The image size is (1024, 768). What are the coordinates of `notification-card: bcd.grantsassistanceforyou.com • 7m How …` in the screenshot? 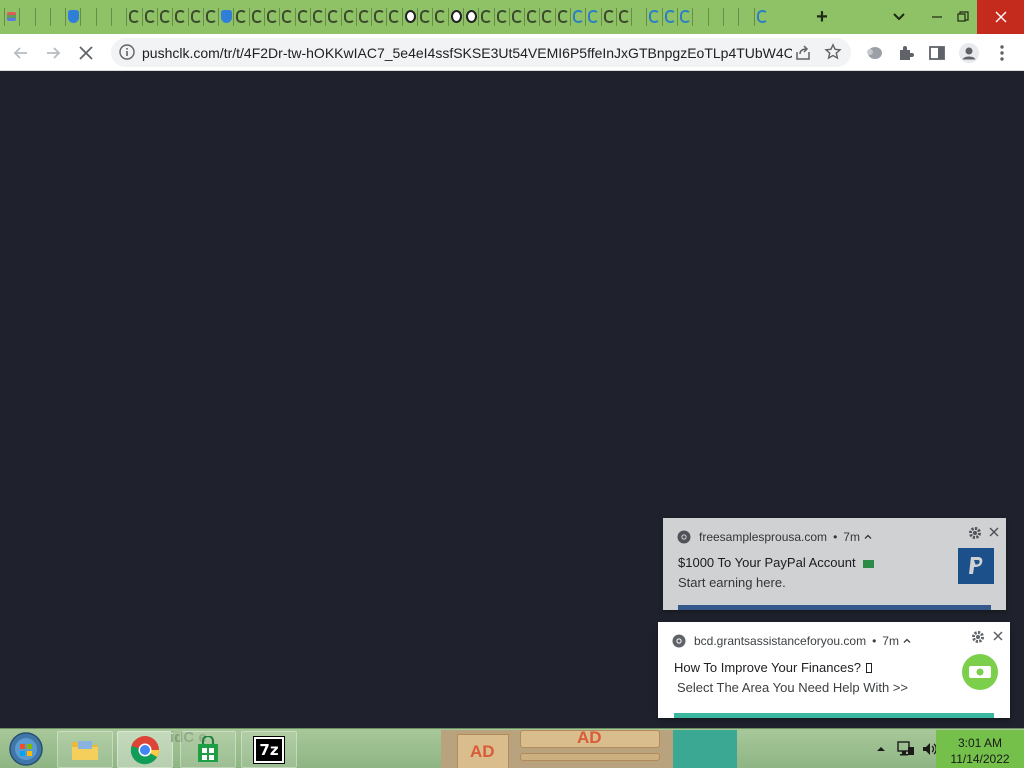 It's located at (834, 670).